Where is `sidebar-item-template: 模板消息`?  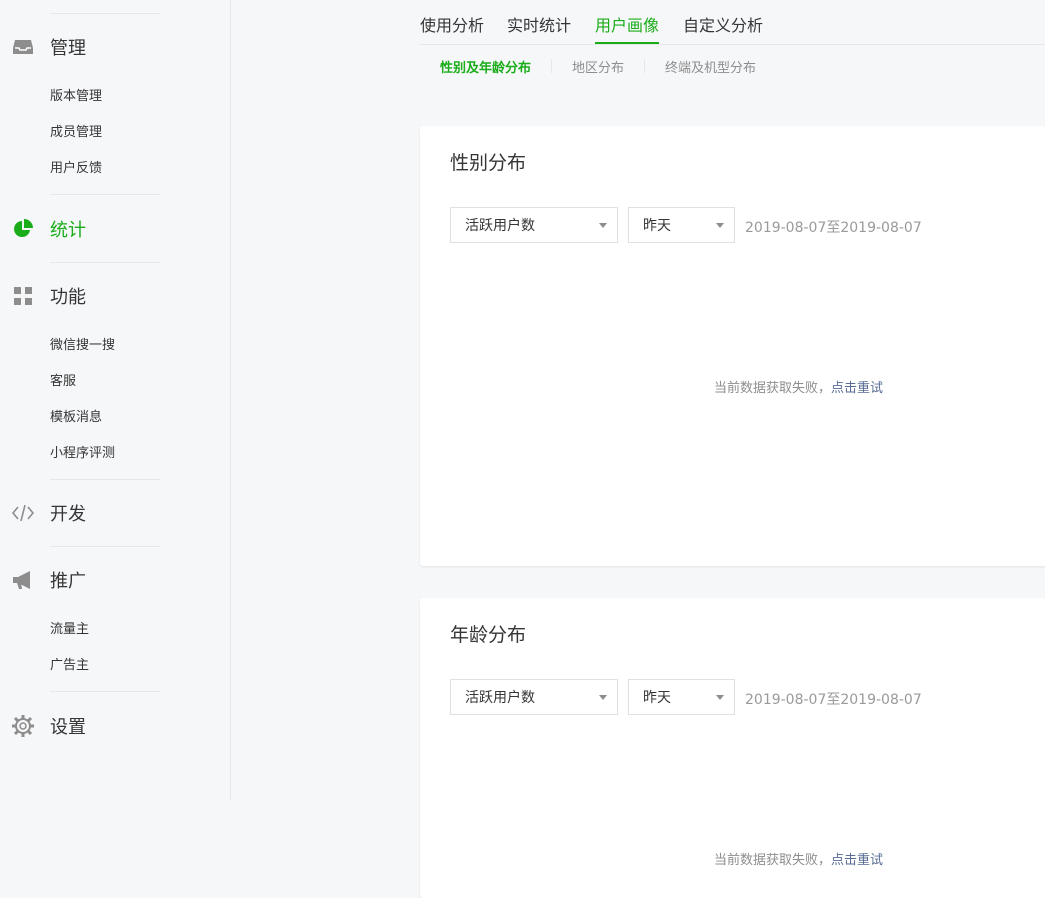 sidebar-item-template: 模板消息 is located at coordinates (76, 418).